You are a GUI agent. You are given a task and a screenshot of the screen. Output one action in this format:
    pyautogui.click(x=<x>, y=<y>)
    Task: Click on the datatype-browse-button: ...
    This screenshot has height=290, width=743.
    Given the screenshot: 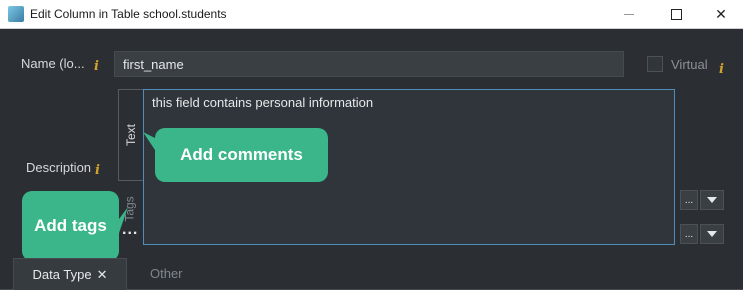 What is the action you would take?
    pyautogui.click(x=689, y=200)
    